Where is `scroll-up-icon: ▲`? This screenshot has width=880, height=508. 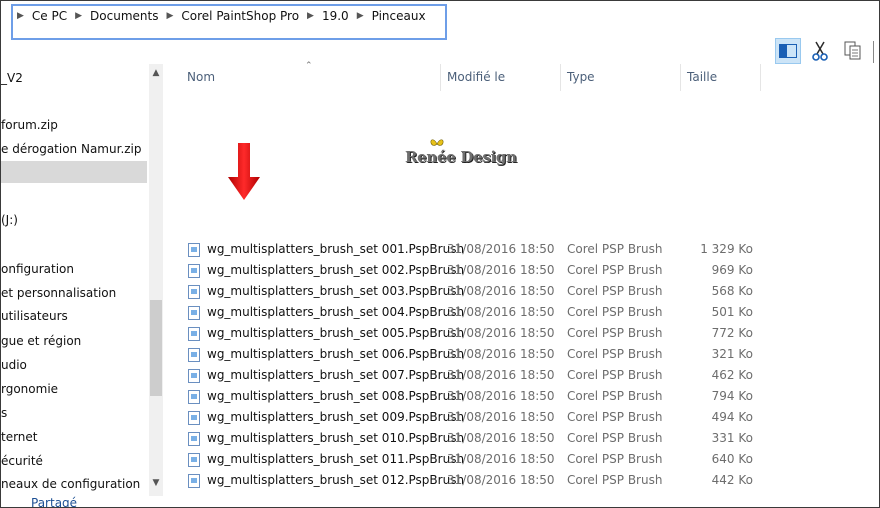
scroll-up-icon: ▲ is located at coordinates (156, 73).